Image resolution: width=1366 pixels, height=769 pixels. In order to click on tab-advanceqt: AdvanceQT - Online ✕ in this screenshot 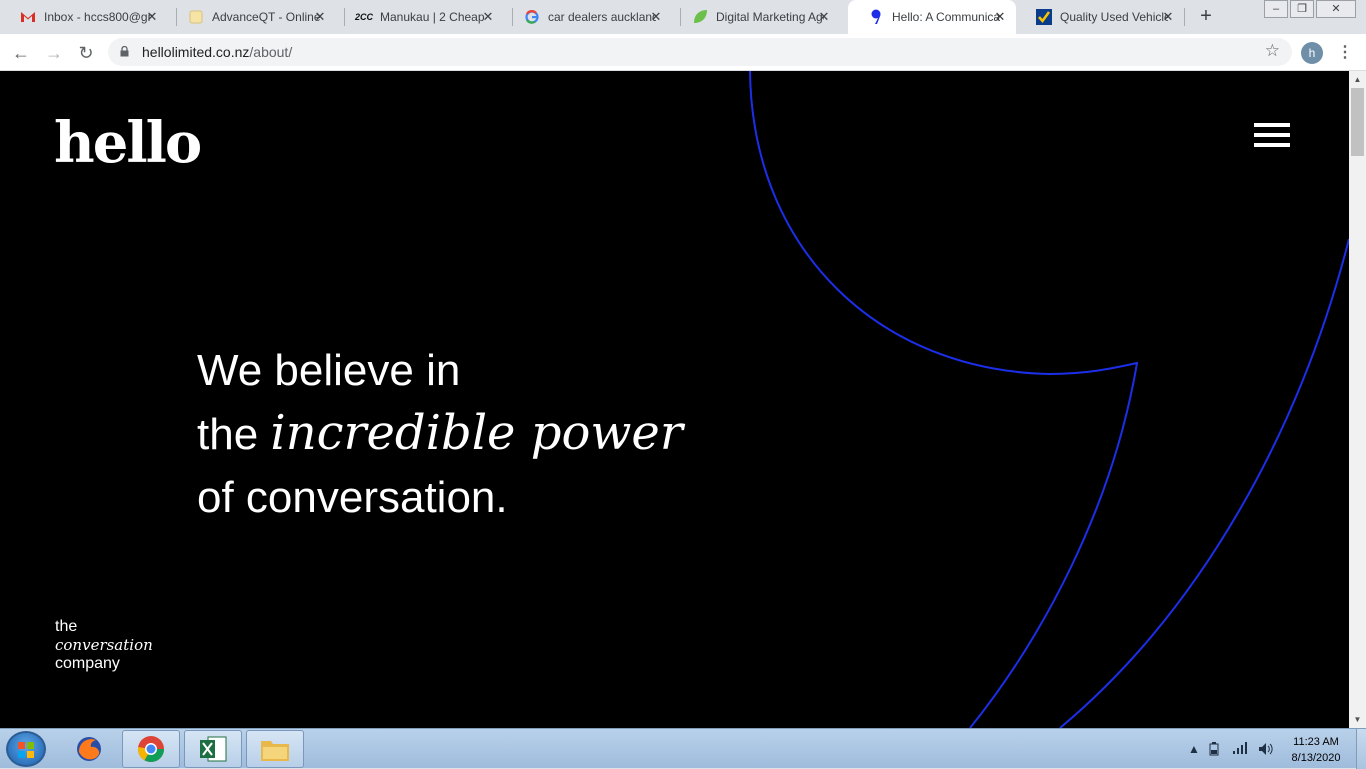, I will do `click(252, 17)`.